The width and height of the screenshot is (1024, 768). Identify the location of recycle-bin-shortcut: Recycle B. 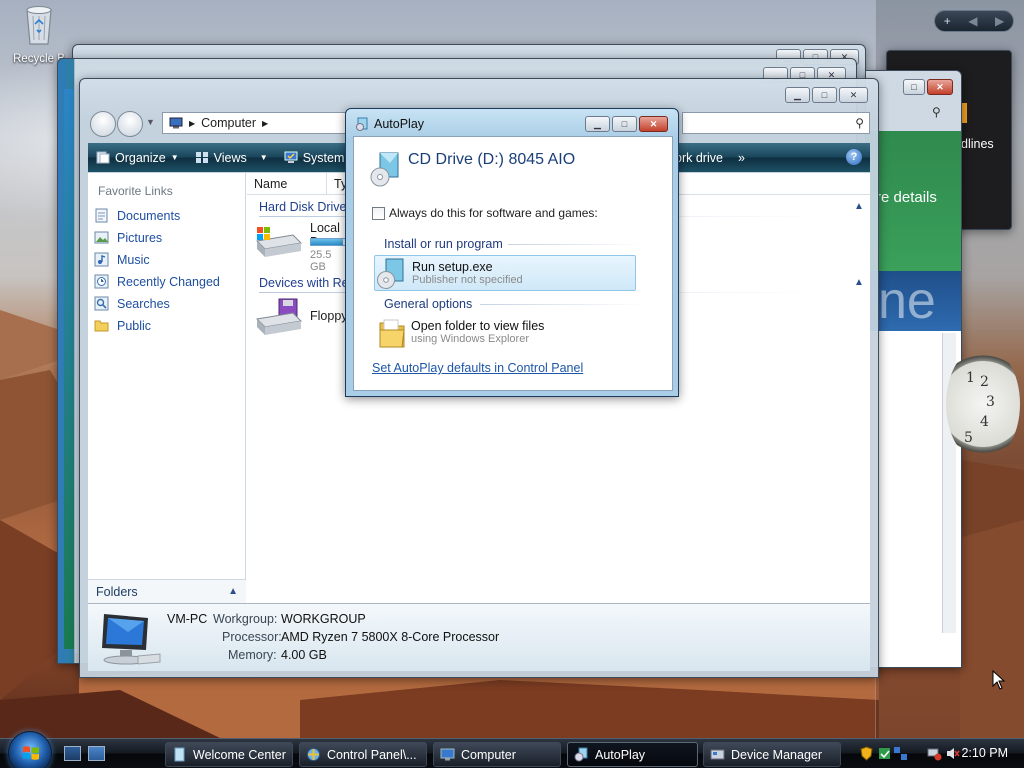
(39, 33).